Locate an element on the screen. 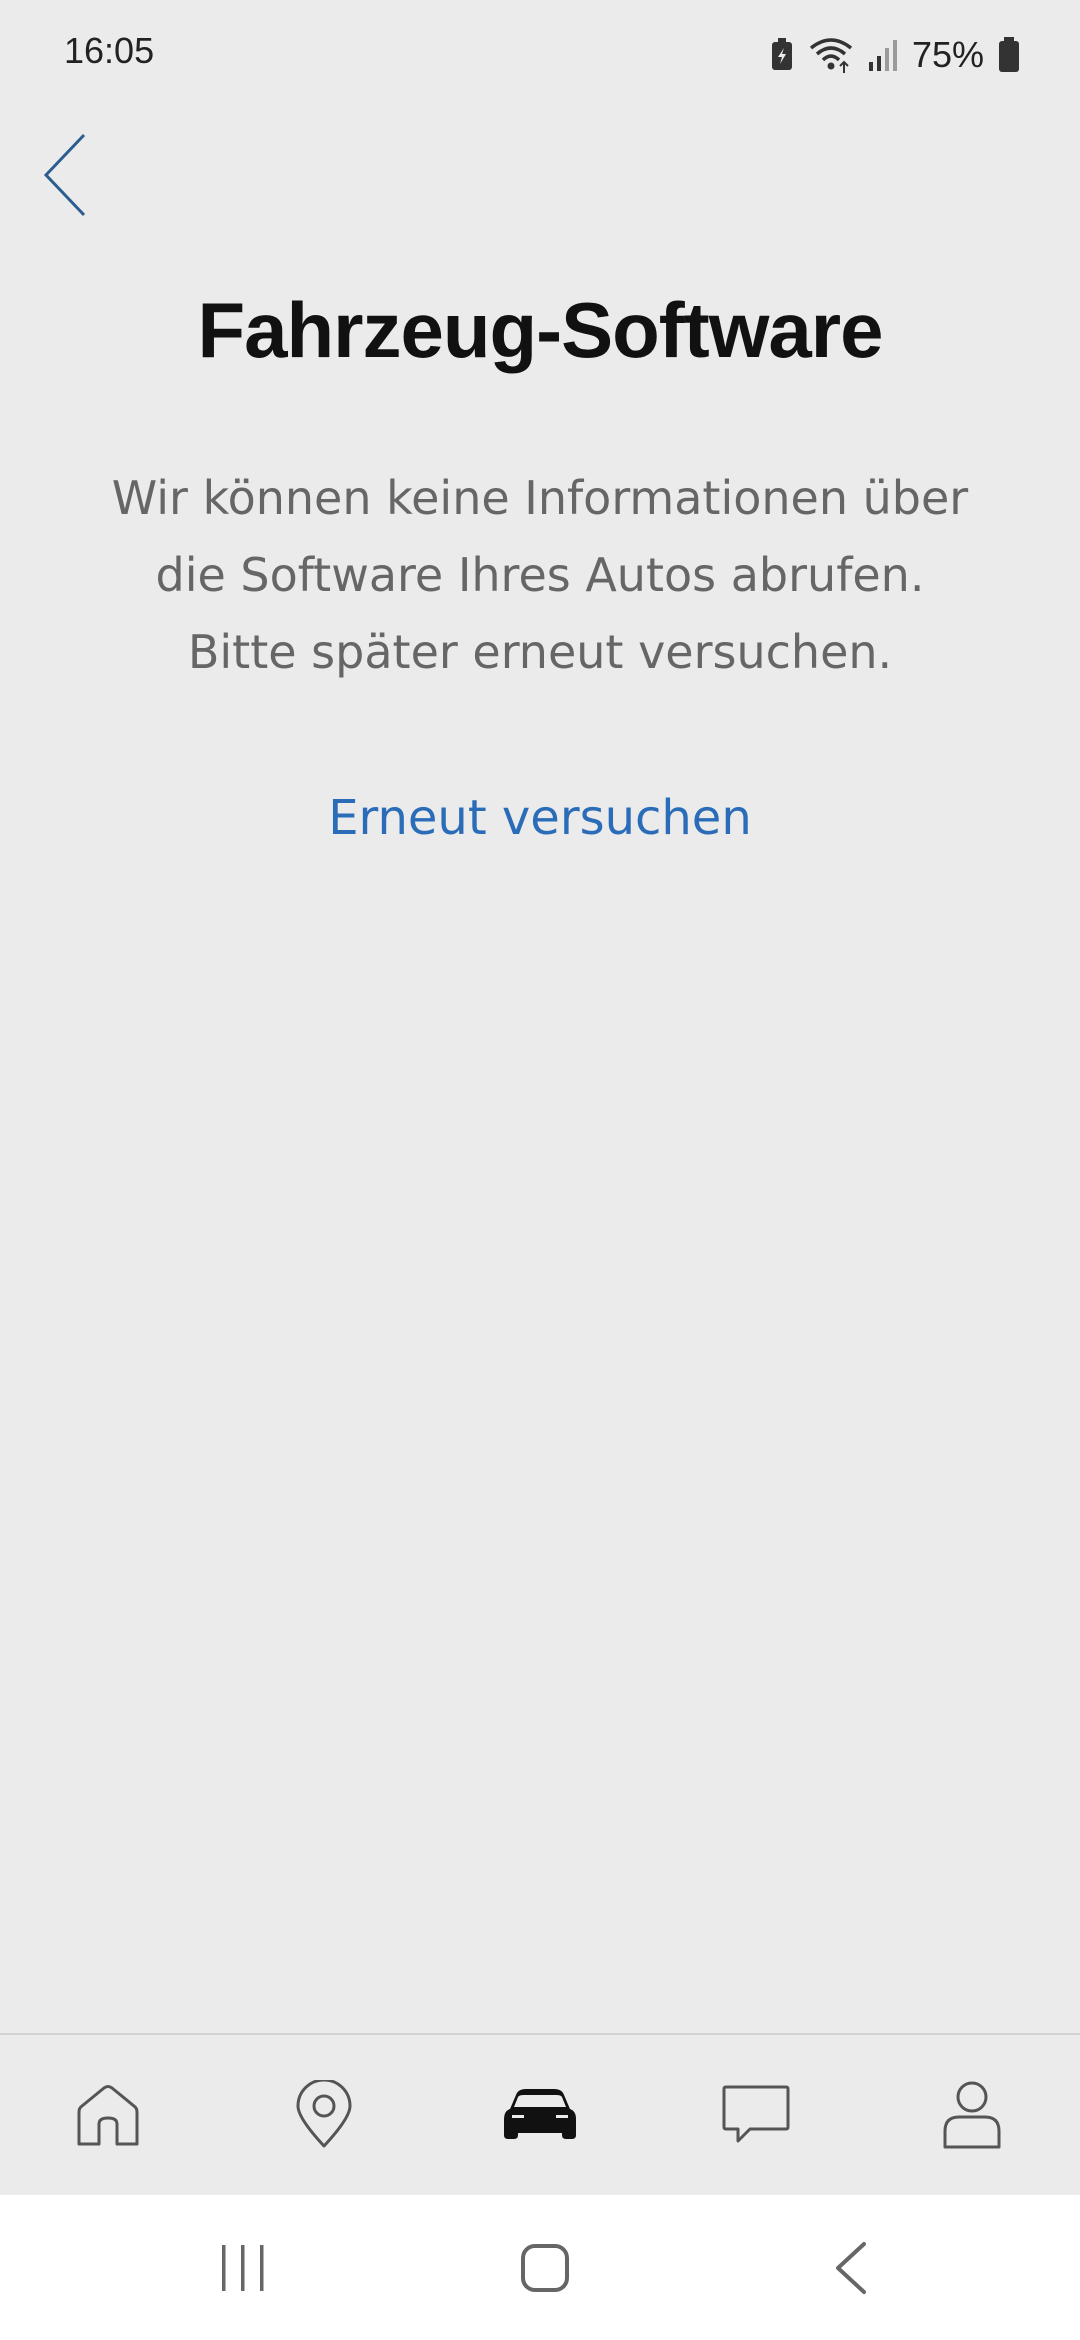 The image size is (1080, 2340). error-message-line: Wir können keine Informationen über is located at coordinates (540, 498).